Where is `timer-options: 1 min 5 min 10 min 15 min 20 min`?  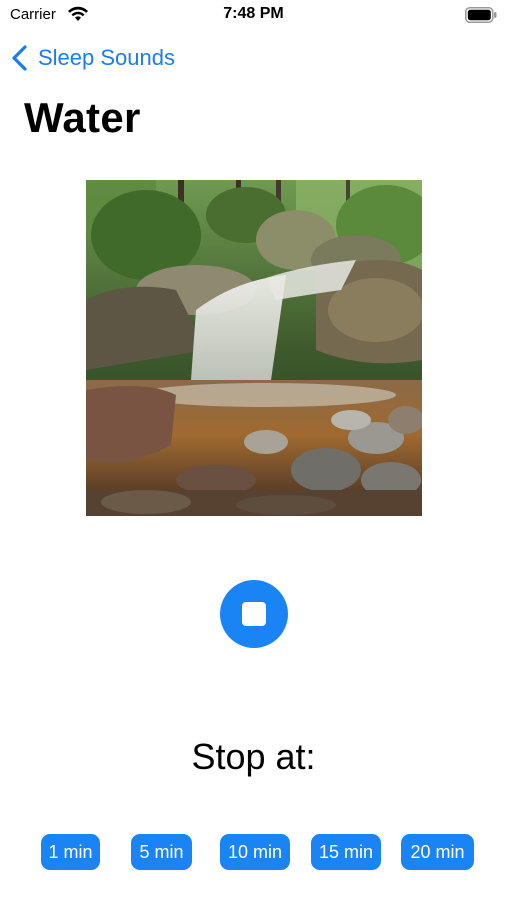
timer-options: 1 min 5 min 10 min 15 min 20 min is located at coordinates (253, 852).